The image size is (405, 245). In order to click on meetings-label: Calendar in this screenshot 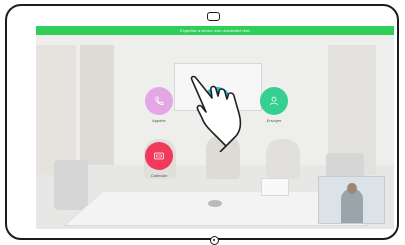, I will do `click(159, 175)`.